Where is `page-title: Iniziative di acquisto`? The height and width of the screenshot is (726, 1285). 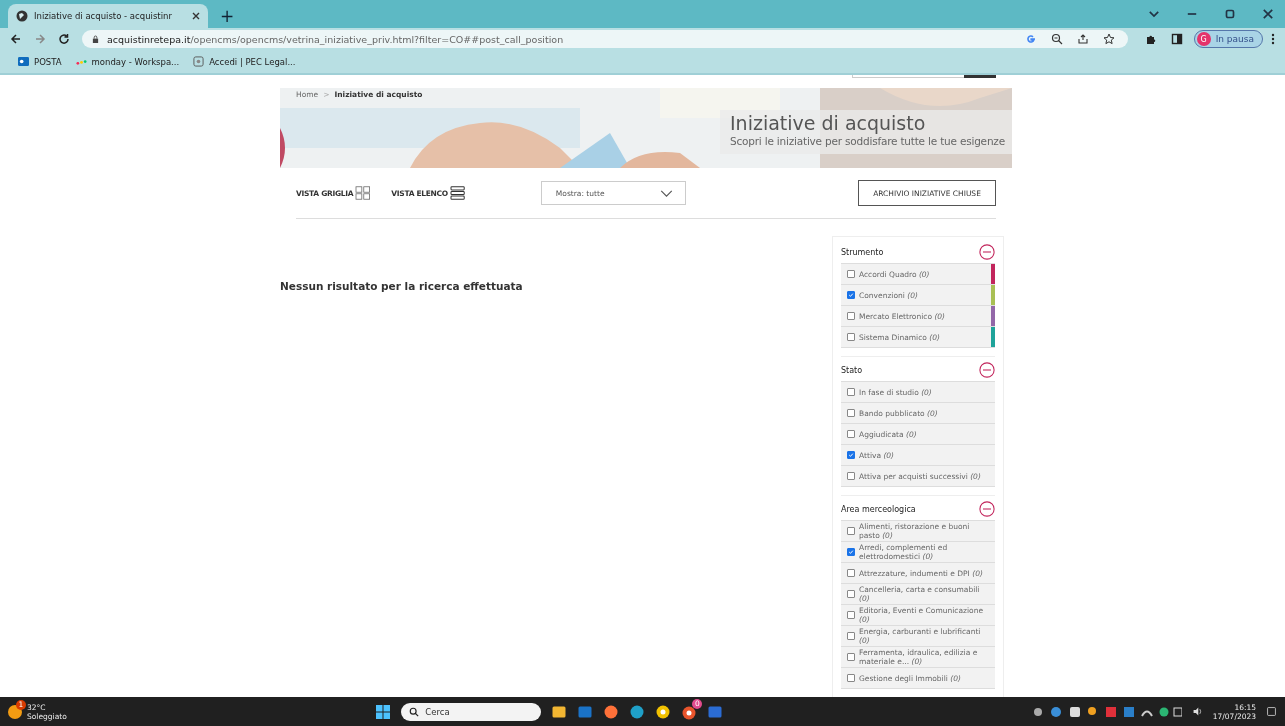 page-title: Iniziative di acquisto is located at coordinates (828, 123).